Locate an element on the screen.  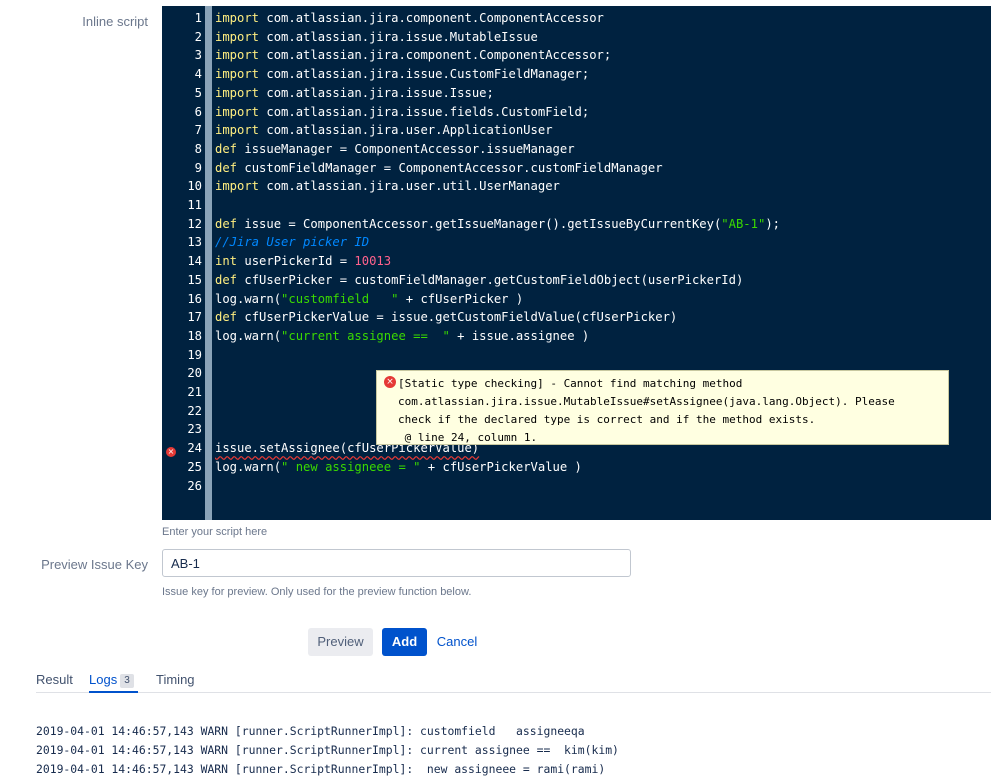
code-line: 13 //Jira User picker ID is located at coordinates (576, 242).